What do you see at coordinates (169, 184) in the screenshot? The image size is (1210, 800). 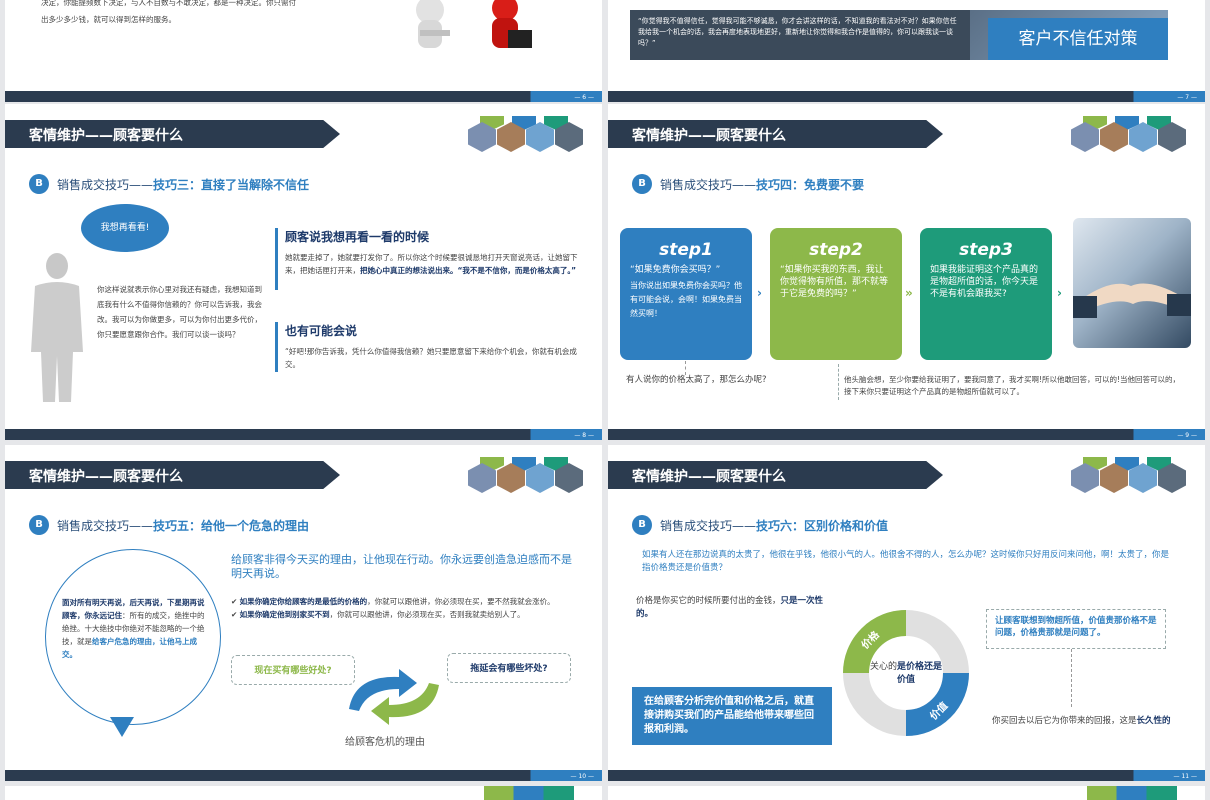 I see `slide-subtitle: B 销售成交技巧—— 技巧三：直接了当解除不信任` at bounding box center [169, 184].